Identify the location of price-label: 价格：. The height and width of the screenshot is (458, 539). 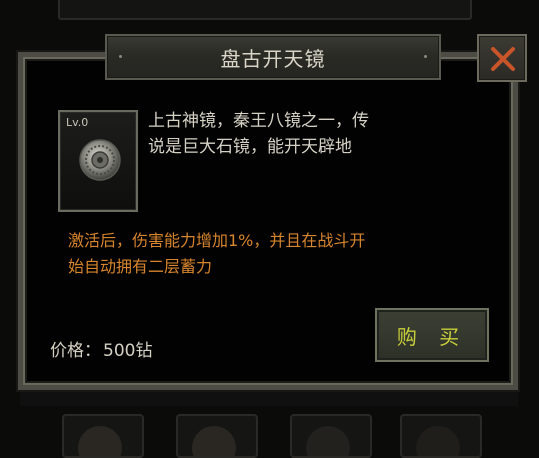
(75, 351).